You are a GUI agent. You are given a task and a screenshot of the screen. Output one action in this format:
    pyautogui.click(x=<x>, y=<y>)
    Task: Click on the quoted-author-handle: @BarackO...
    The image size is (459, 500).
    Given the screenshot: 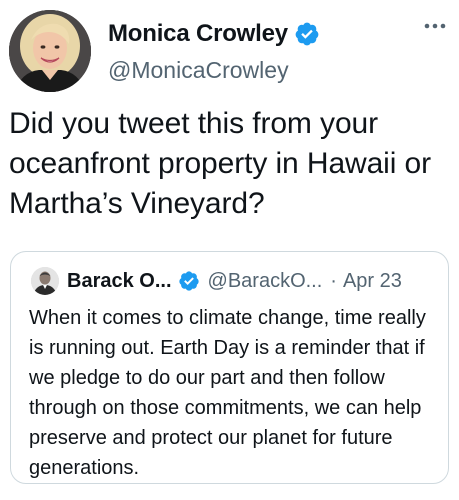 What is the action you would take?
    pyautogui.click(x=265, y=281)
    